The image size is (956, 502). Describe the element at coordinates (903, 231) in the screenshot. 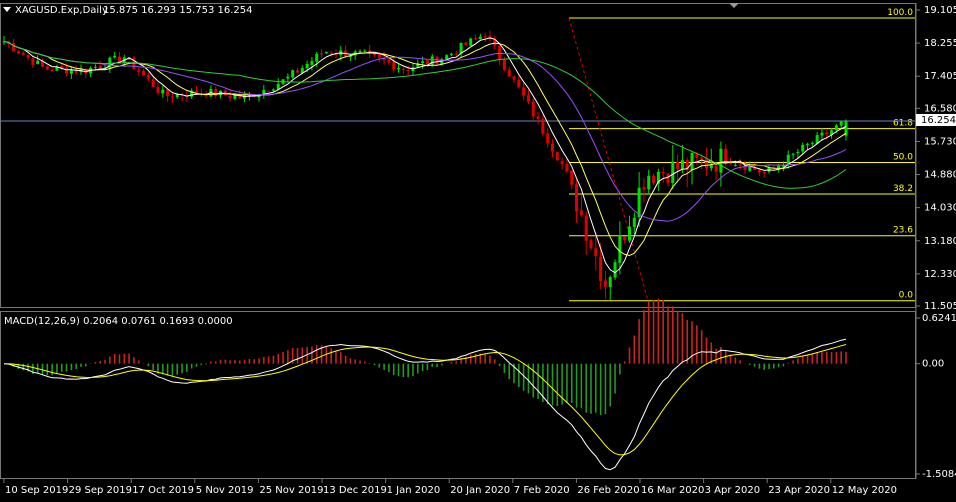

I see `fib-level-label: 23.6` at that location.